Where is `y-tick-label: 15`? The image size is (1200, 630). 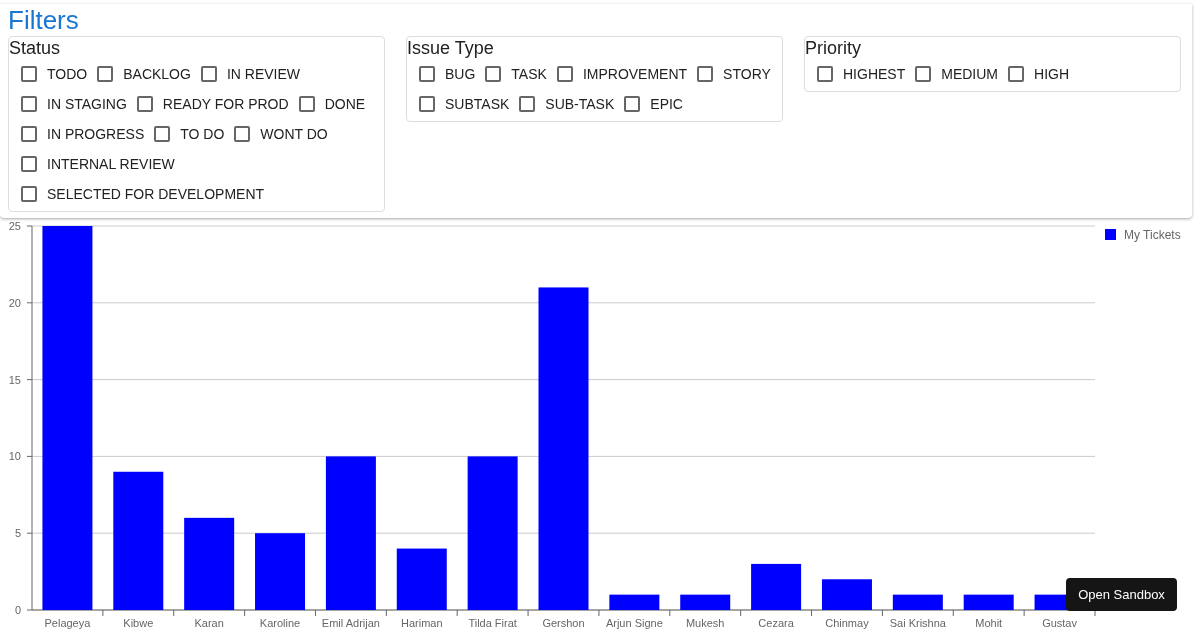 y-tick-label: 15 is located at coordinates (14, 379).